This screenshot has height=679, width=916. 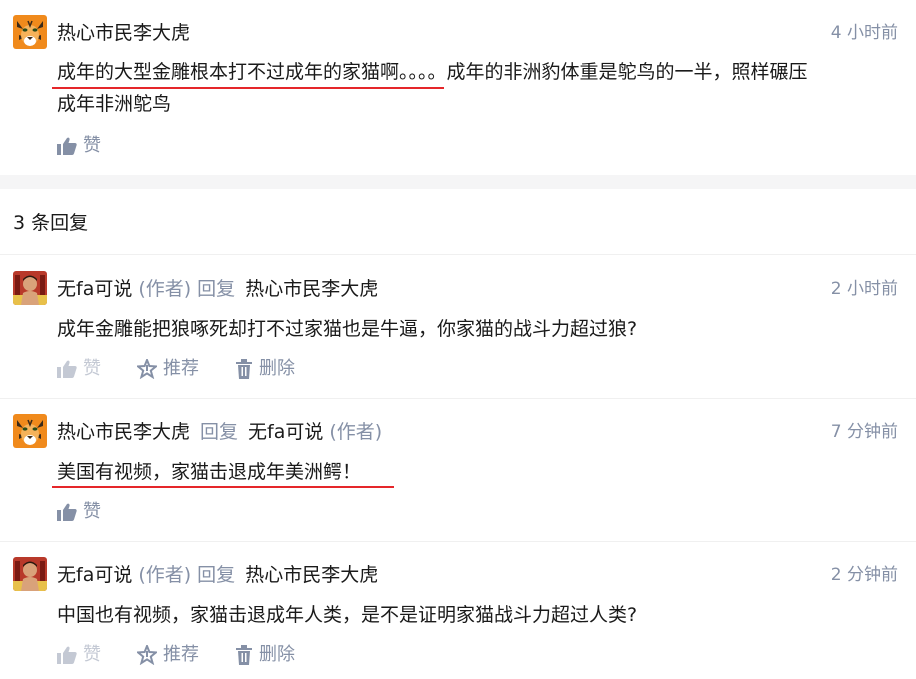 I want to click on reply-text: 成年金雕能把狼啄死却打不过家猫也是牛逼，你家猫的战斗力超过狼?, so click(x=347, y=329).